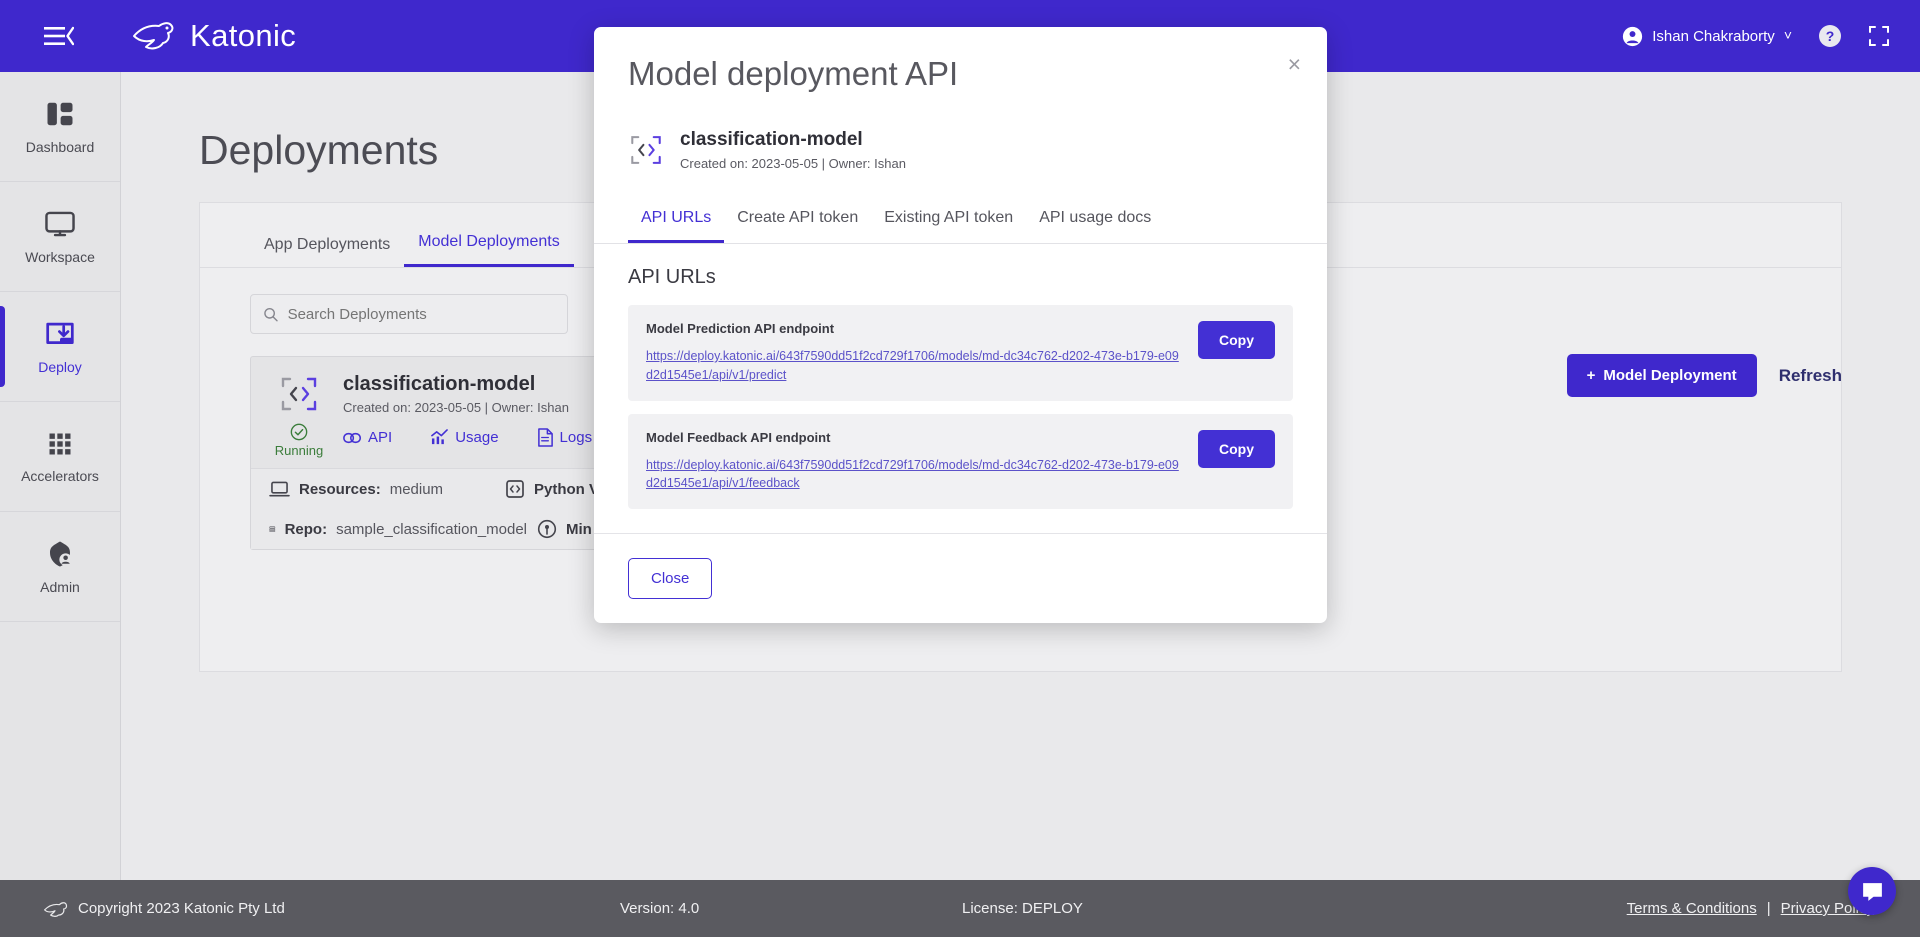  I want to click on close-button: Close, so click(670, 578).